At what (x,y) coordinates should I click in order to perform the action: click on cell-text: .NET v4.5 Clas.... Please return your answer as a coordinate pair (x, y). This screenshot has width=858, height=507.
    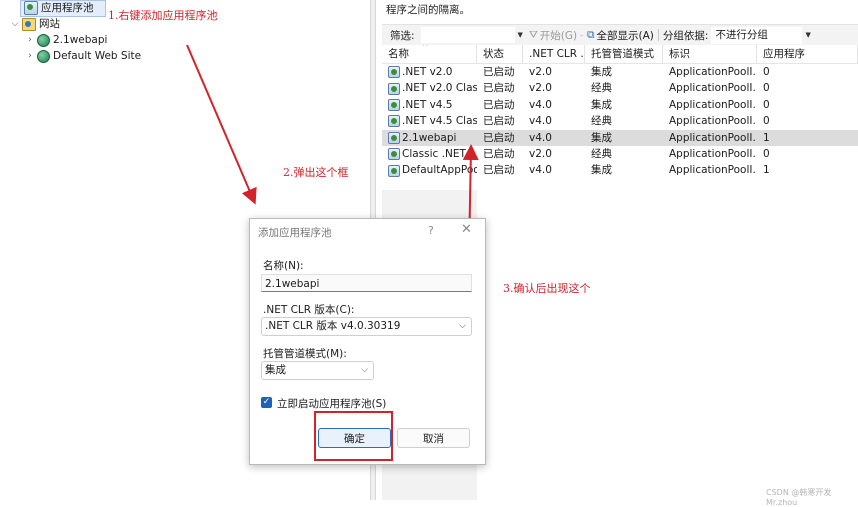
    Looking at the image, I should click on (439, 121).